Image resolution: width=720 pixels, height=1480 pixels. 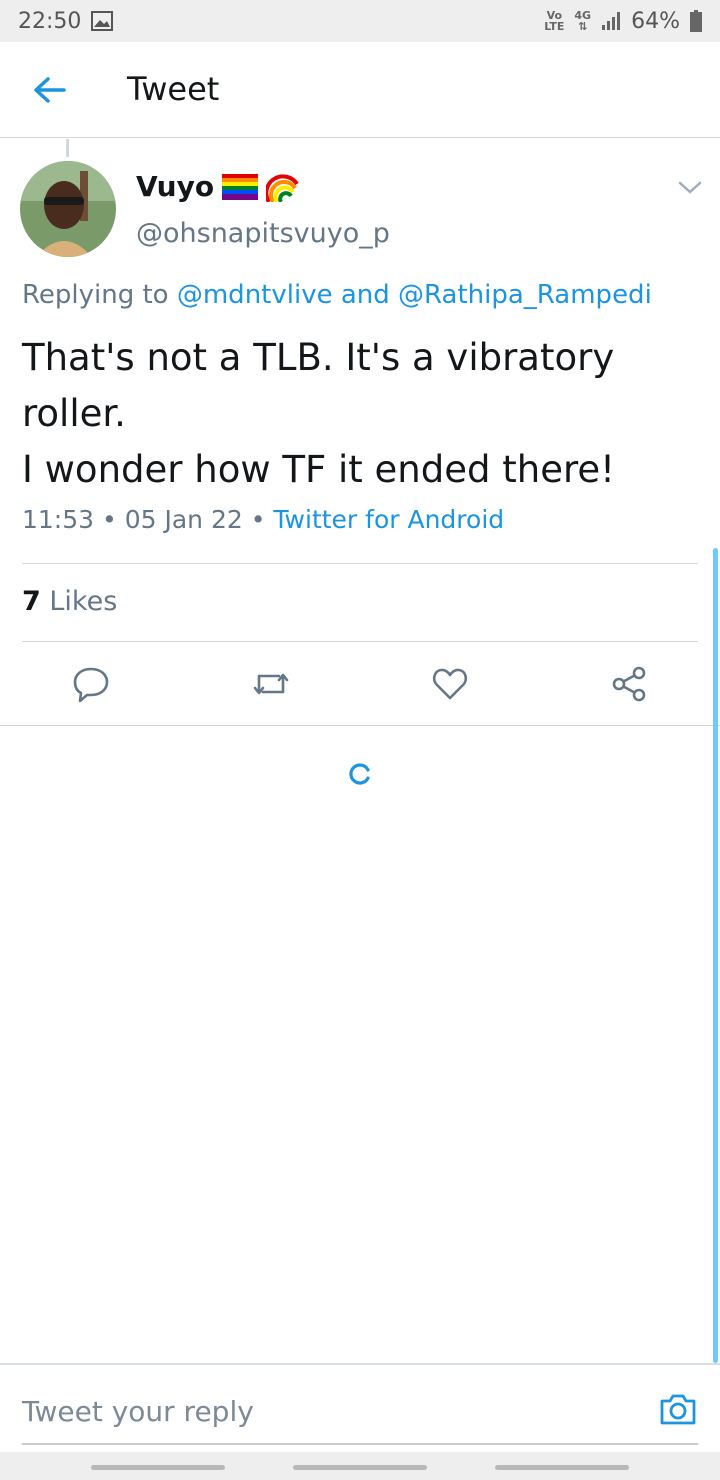 I want to click on loading-spinner-icon, so click(x=359, y=774).